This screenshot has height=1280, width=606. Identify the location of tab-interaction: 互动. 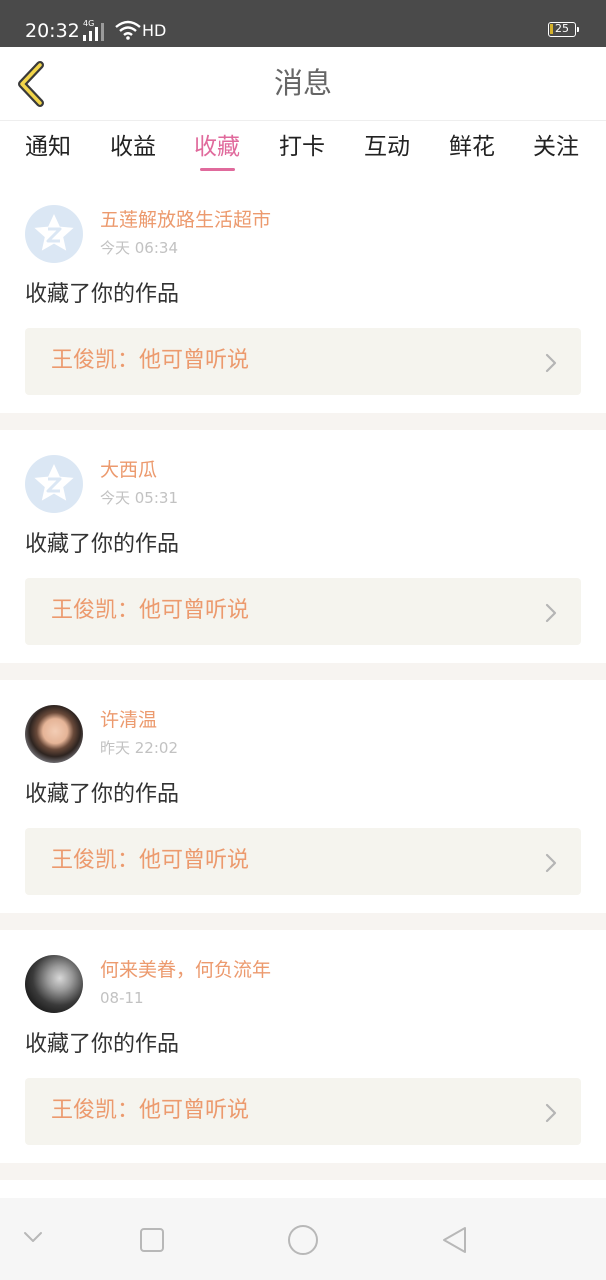
(387, 147).